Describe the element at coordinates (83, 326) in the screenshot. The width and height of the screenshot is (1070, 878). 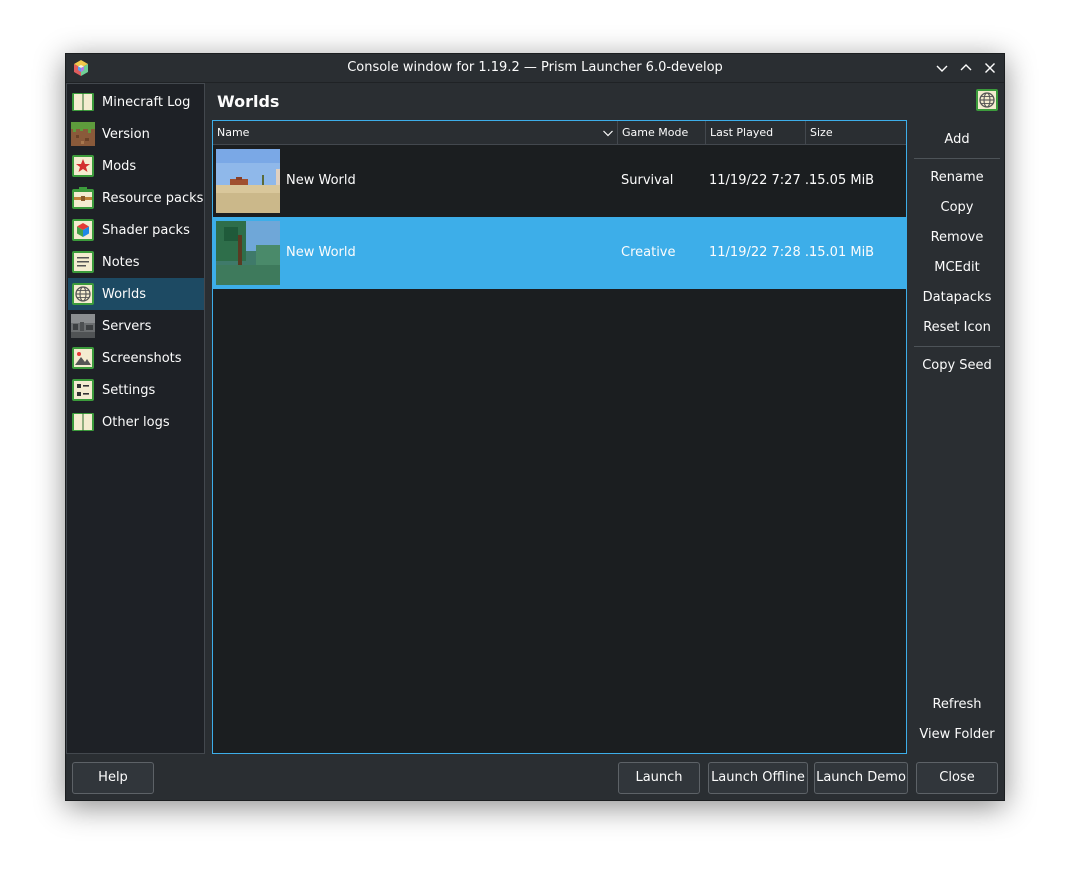
I see `servers-icon` at that location.